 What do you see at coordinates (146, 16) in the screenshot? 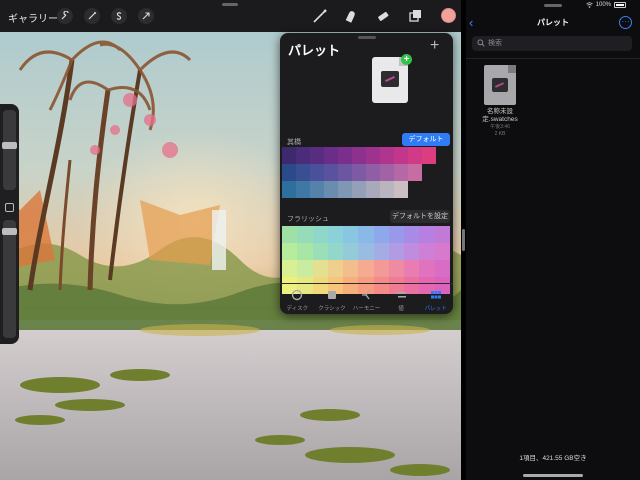
I see `transform-arrow-icon` at bounding box center [146, 16].